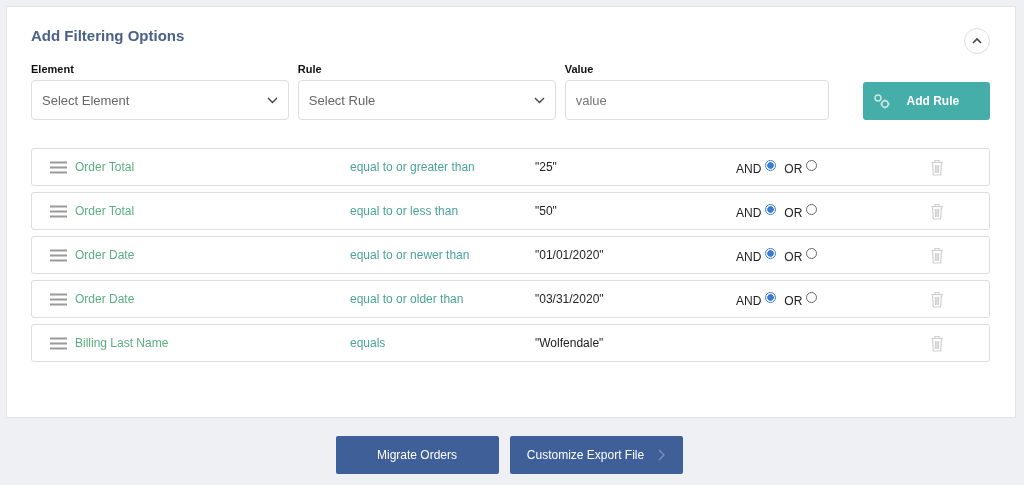 The width and height of the screenshot is (1024, 485). What do you see at coordinates (426, 100) in the screenshot?
I see `select-field: Select Rule` at bounding box center [426, 100].